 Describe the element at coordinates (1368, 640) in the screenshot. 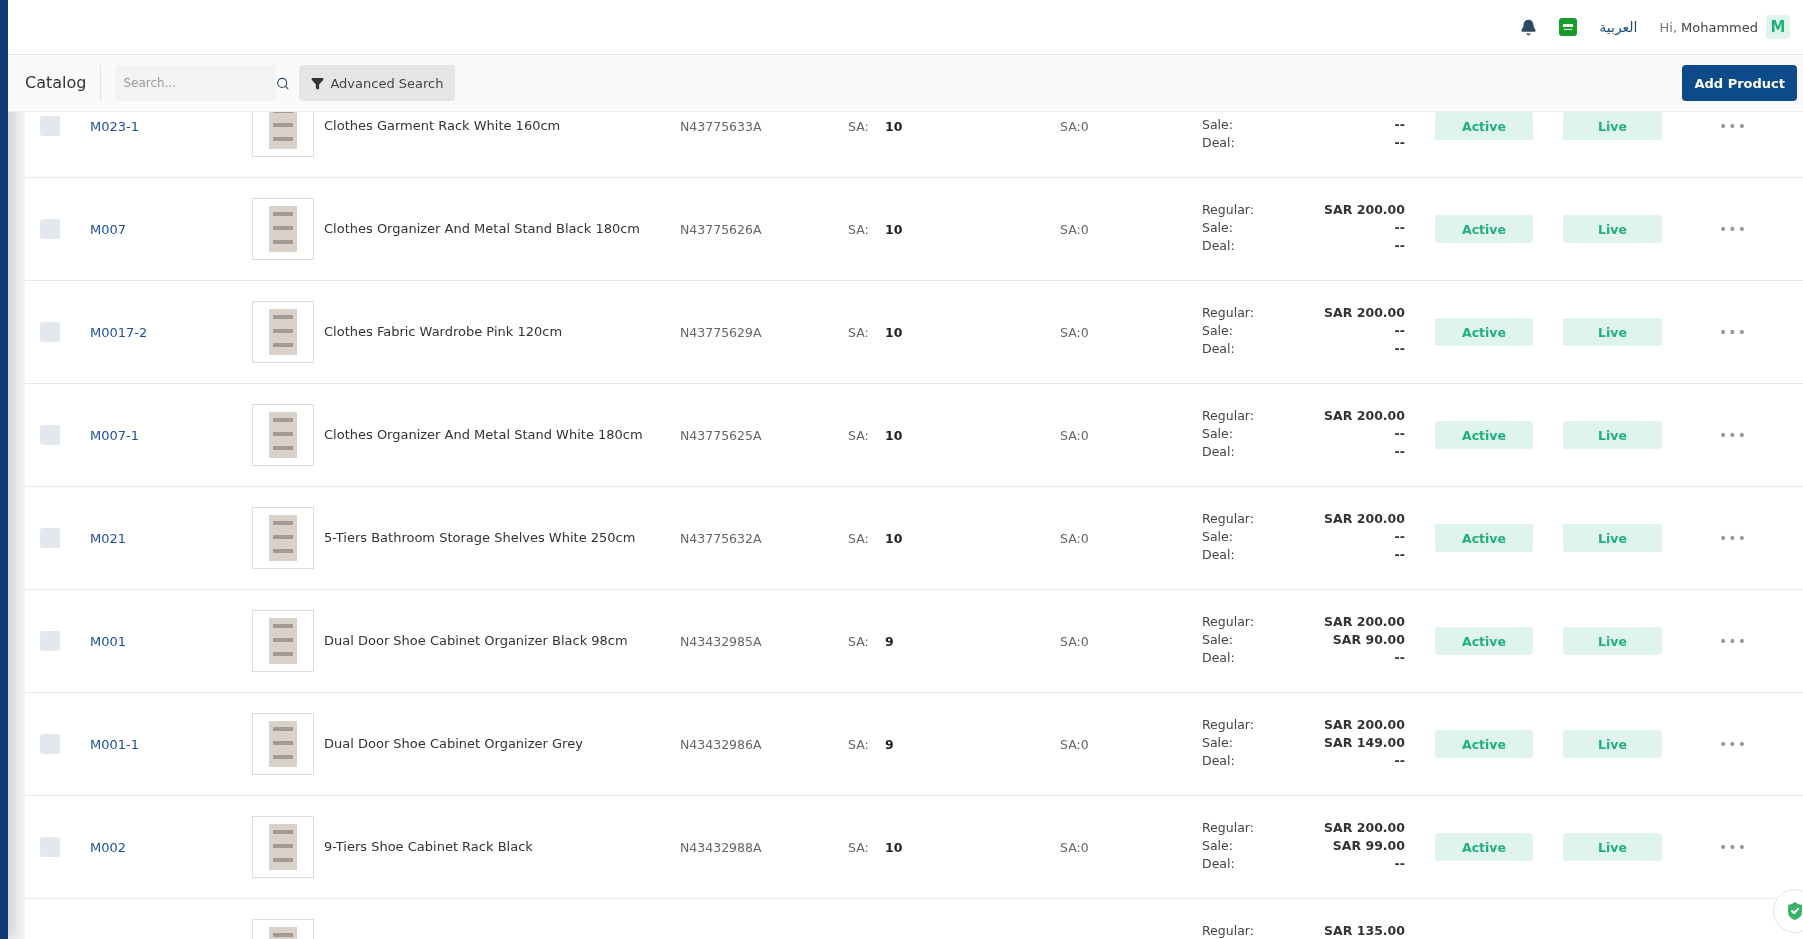

I see `price-value: SAR 90.00` at that location.